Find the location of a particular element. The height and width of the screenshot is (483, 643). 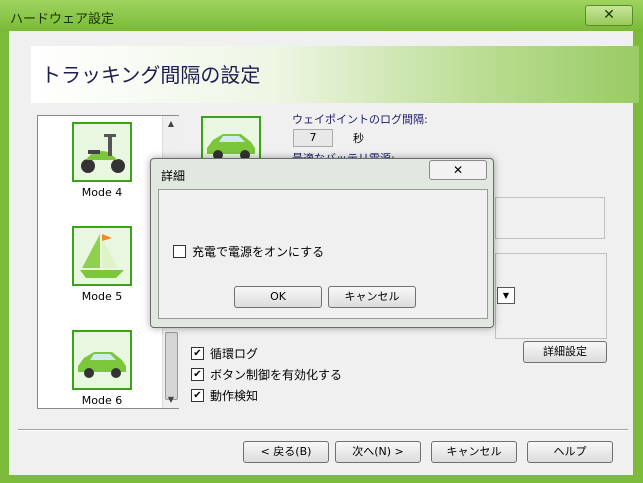

dialog-client: 充電で電源をオンにする OK キャンセル is located at coordinates (323, 254).